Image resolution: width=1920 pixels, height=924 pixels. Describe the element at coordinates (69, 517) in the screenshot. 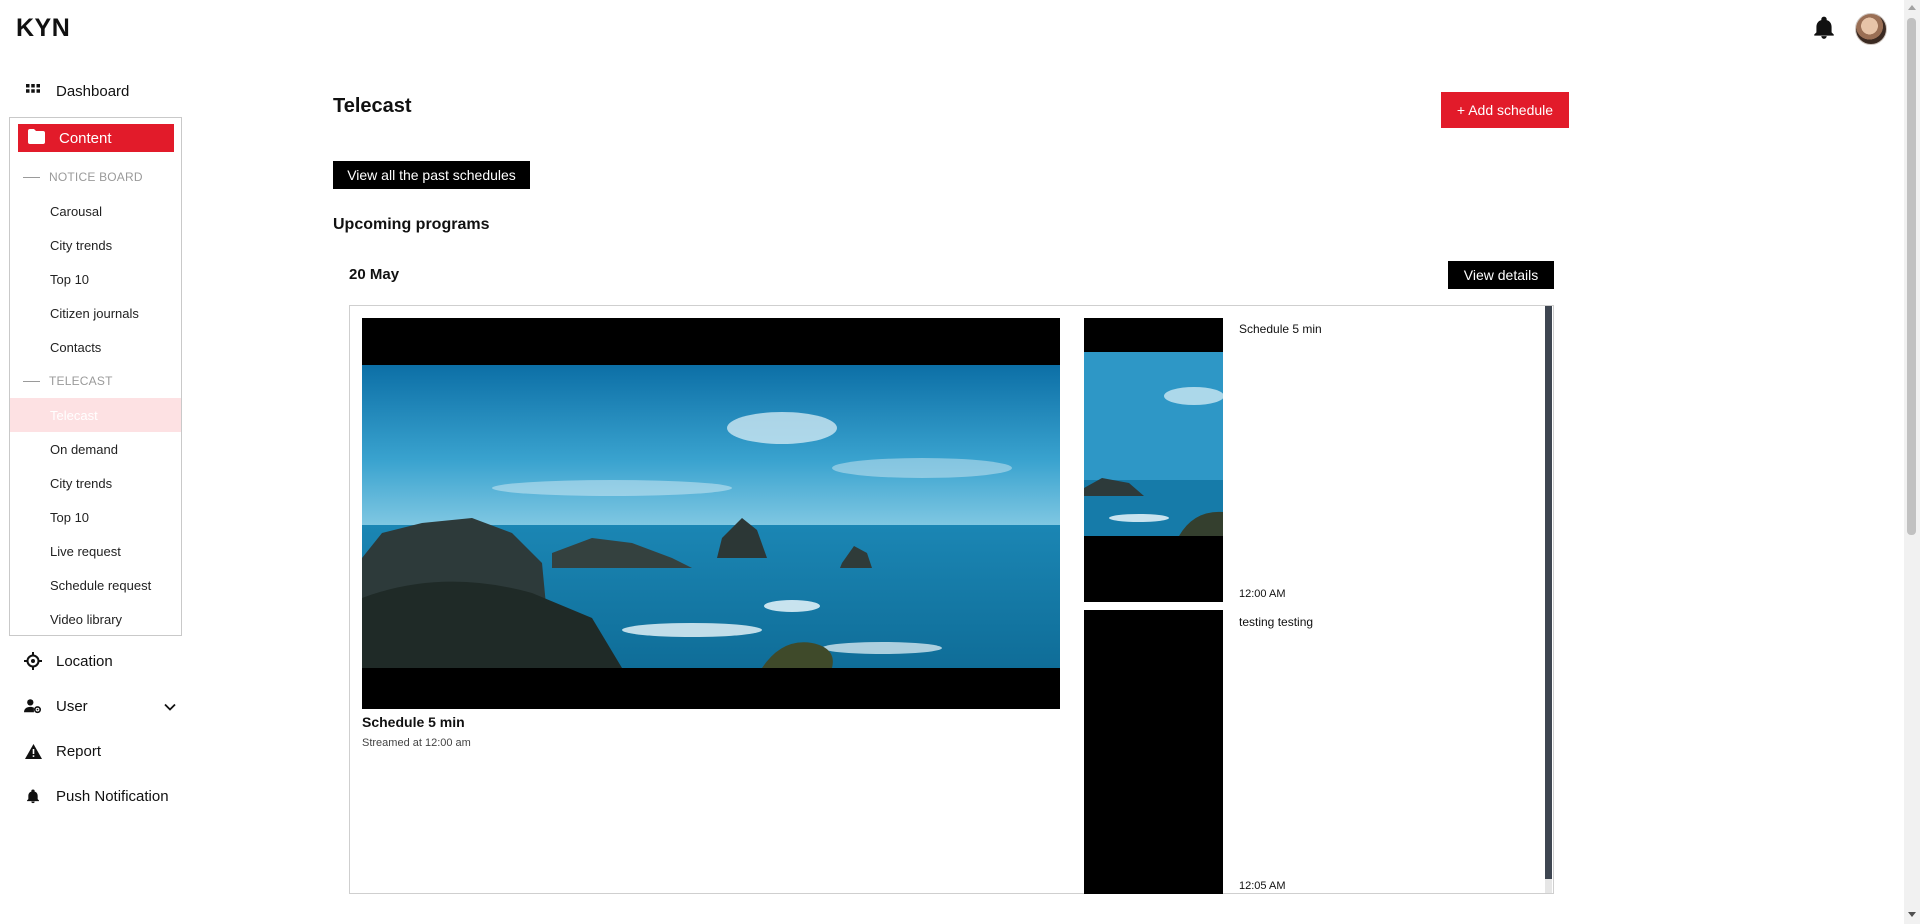

I see `sidebar-item-telecast-top-10: Top 10` at that location.